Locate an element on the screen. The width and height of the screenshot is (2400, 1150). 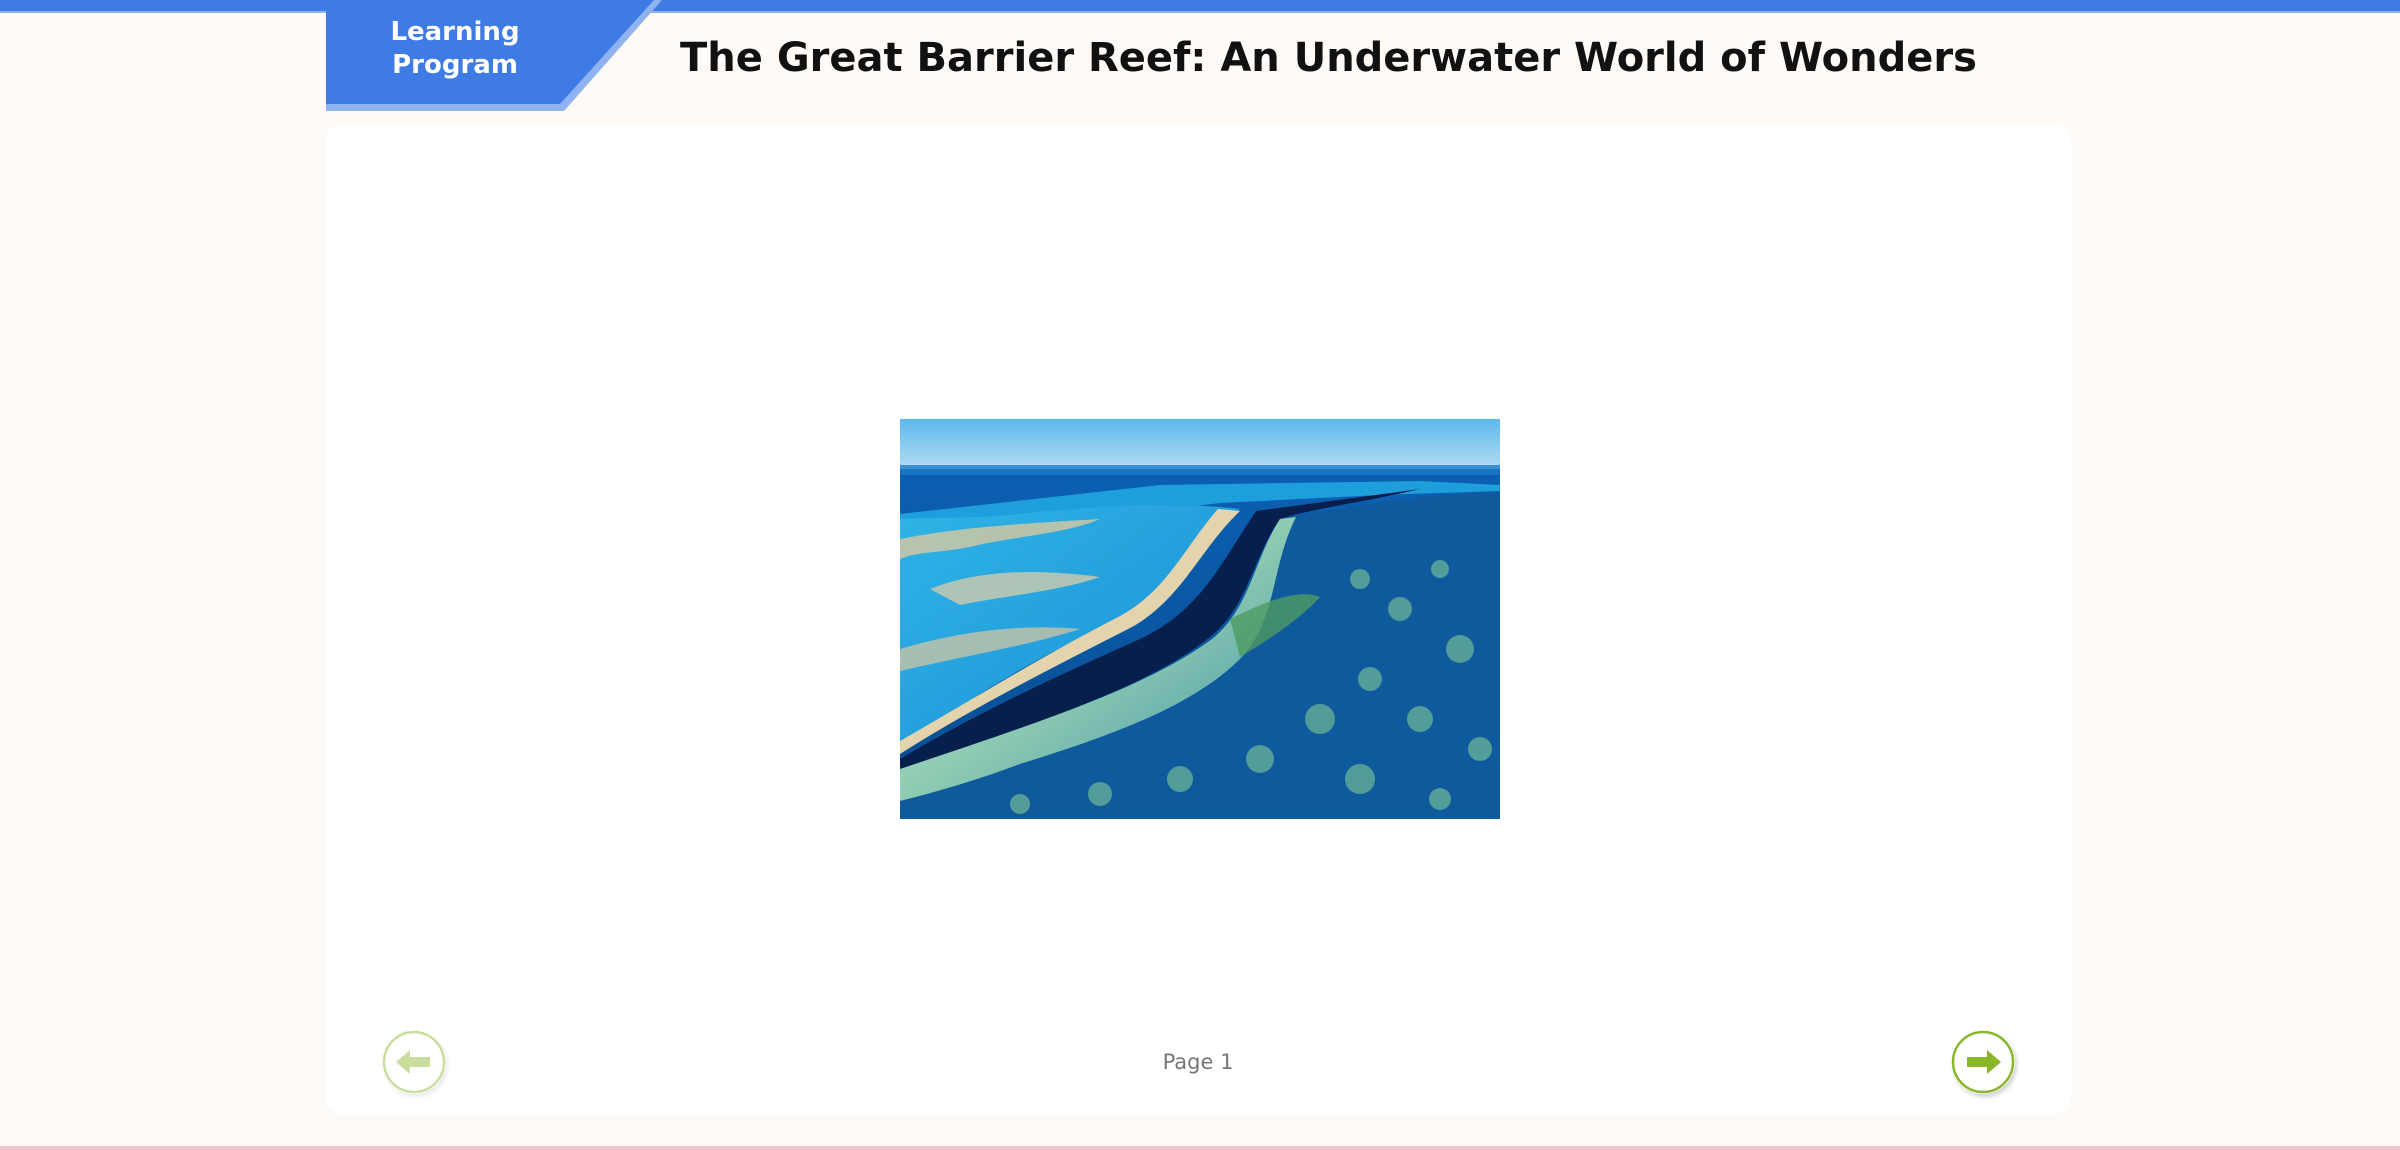
badge-label: Learning Program is located at coordinates (455, 48).